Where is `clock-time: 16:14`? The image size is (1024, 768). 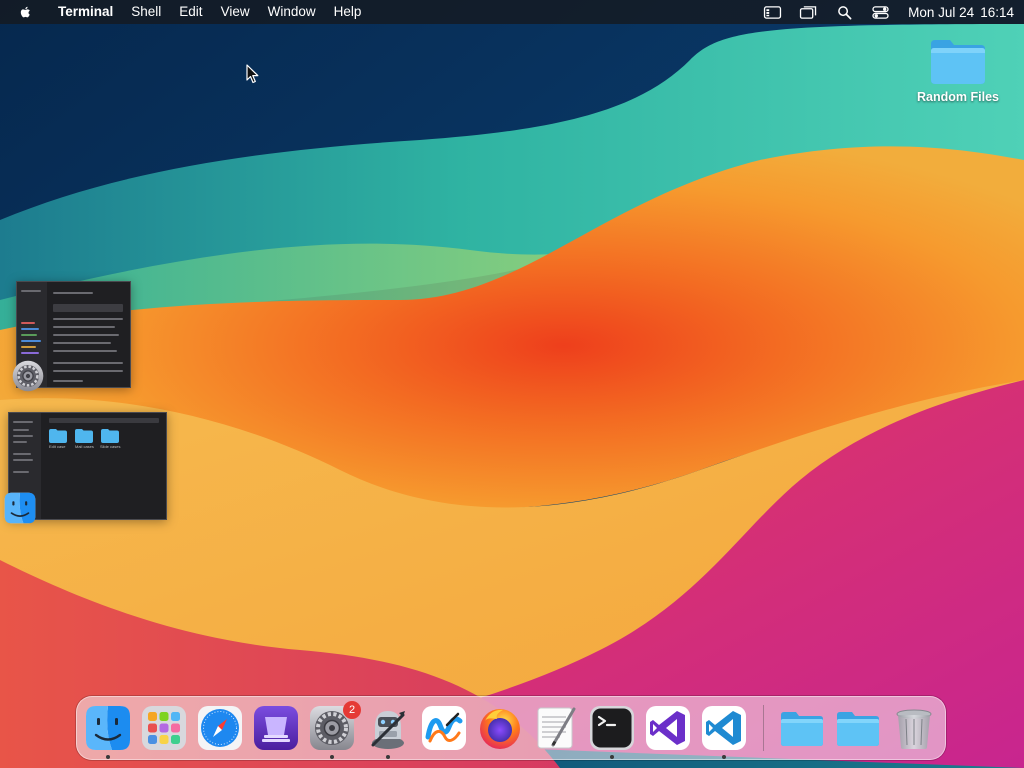 clock-time: 16:14 is located at coordinates (997, 12).